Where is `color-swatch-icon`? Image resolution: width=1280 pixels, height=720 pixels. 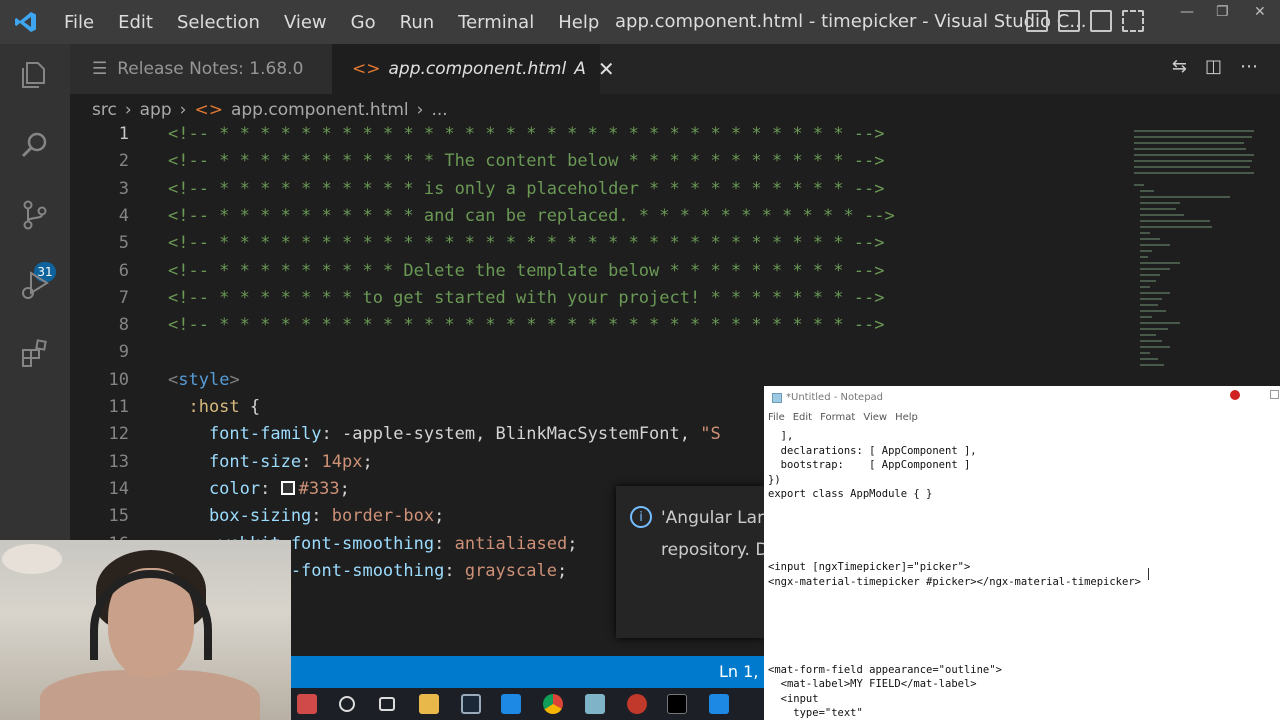
color-swatch-icon is located at coordinates (287, 487).